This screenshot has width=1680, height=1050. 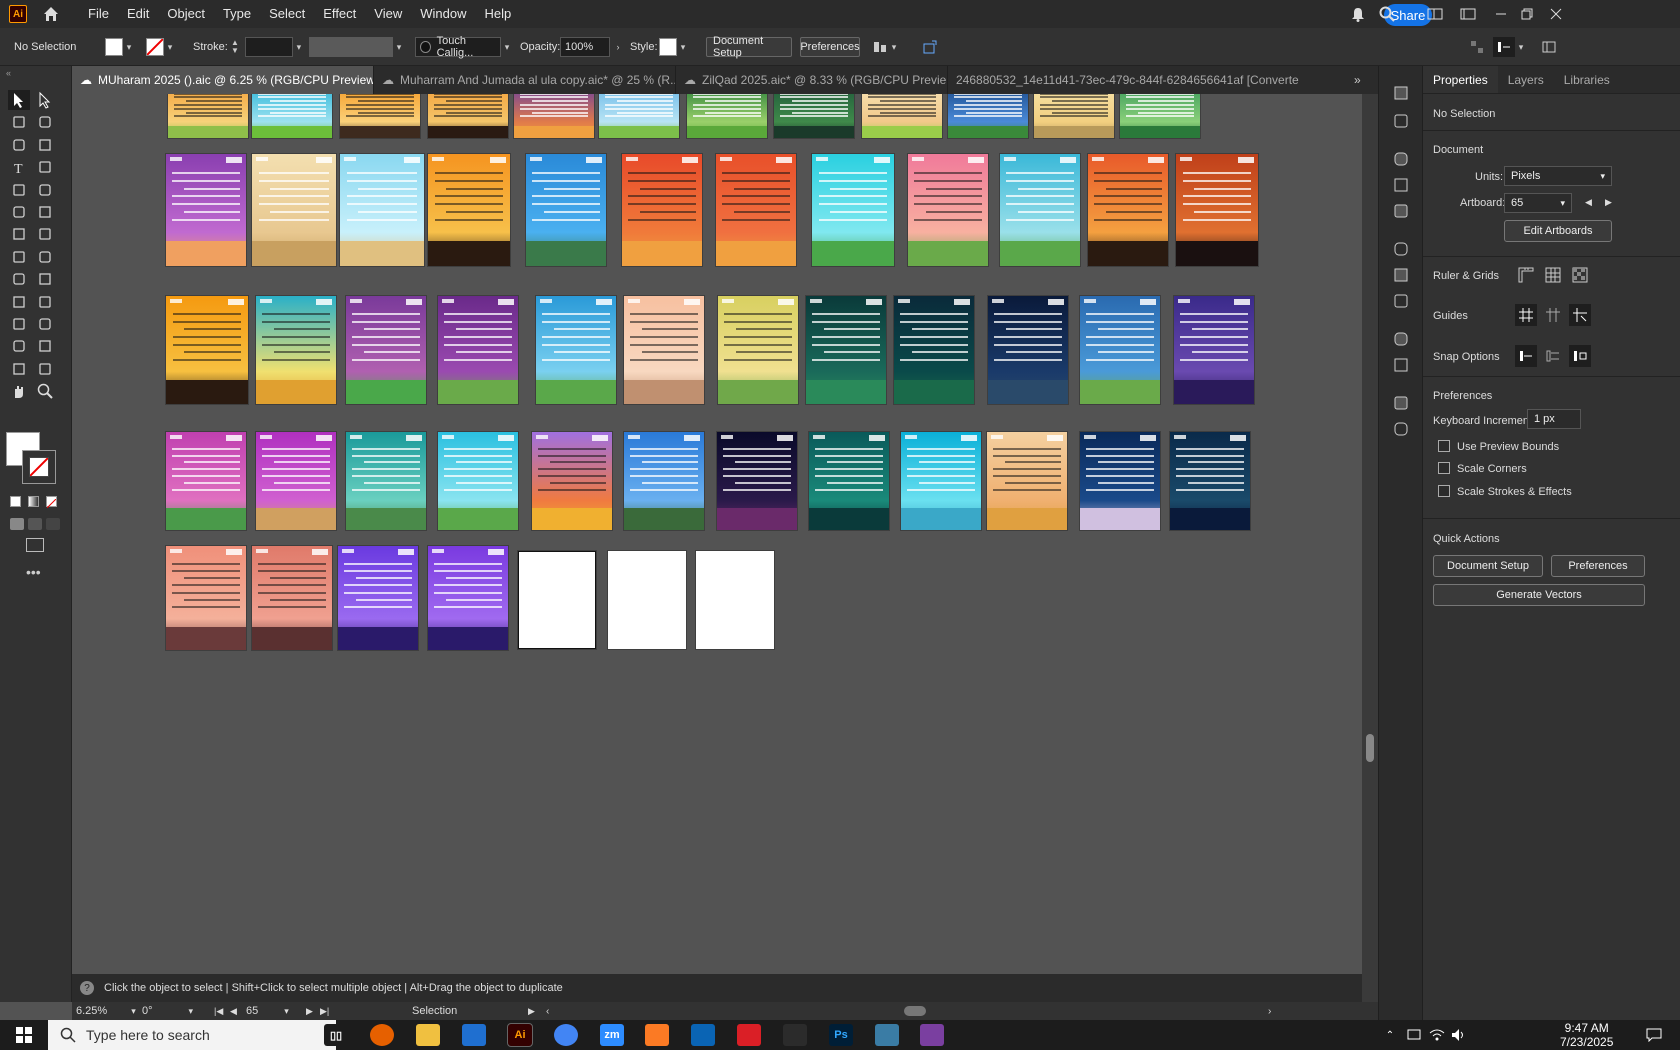 I want to click on app-hex-icon, so click(x=887, y=1035).